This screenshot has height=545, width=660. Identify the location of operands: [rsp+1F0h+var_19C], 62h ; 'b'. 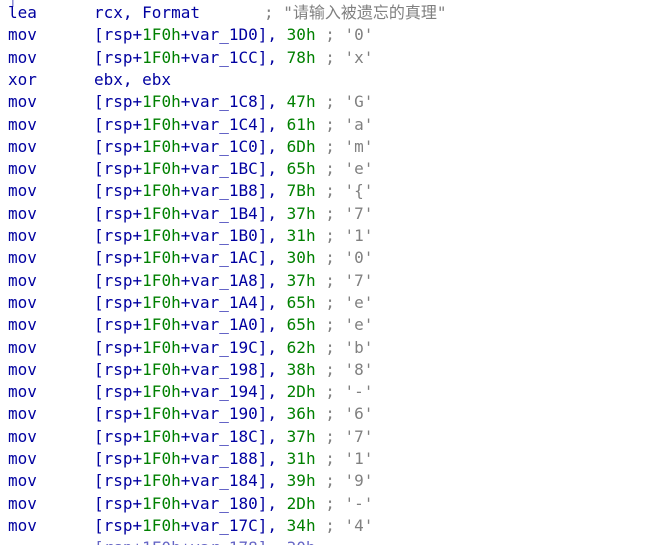
(233, 348).